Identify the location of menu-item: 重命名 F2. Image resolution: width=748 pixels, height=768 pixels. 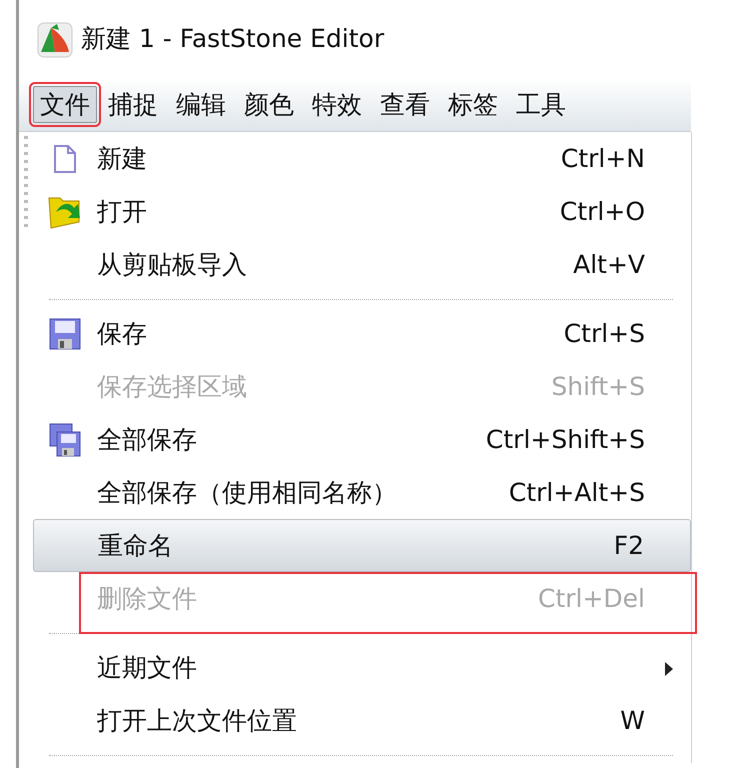
(362, 545).